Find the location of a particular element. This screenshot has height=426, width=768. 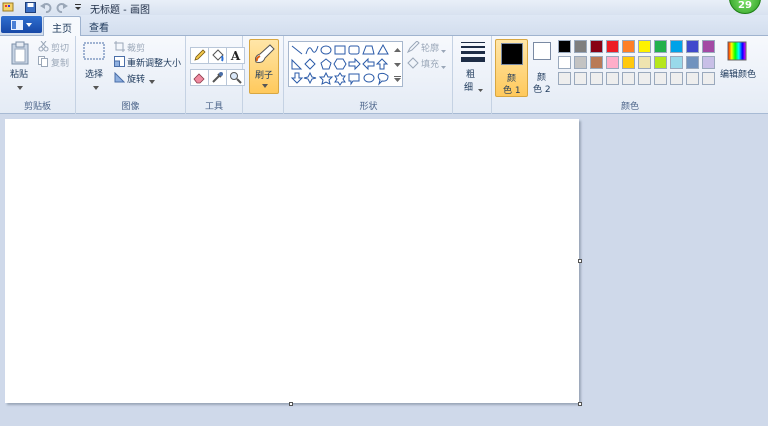

tools-group: A 工具 is located at coordinates (215, 75).